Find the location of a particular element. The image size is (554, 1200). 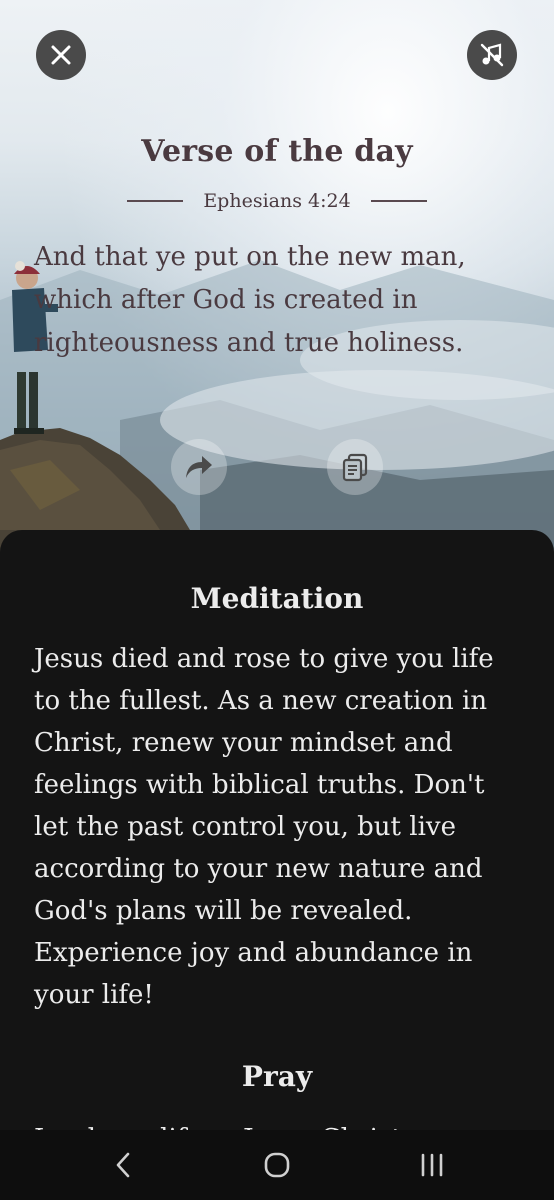

verse-reference: Ephesians 4:24 is located at coordinates (277, 201).